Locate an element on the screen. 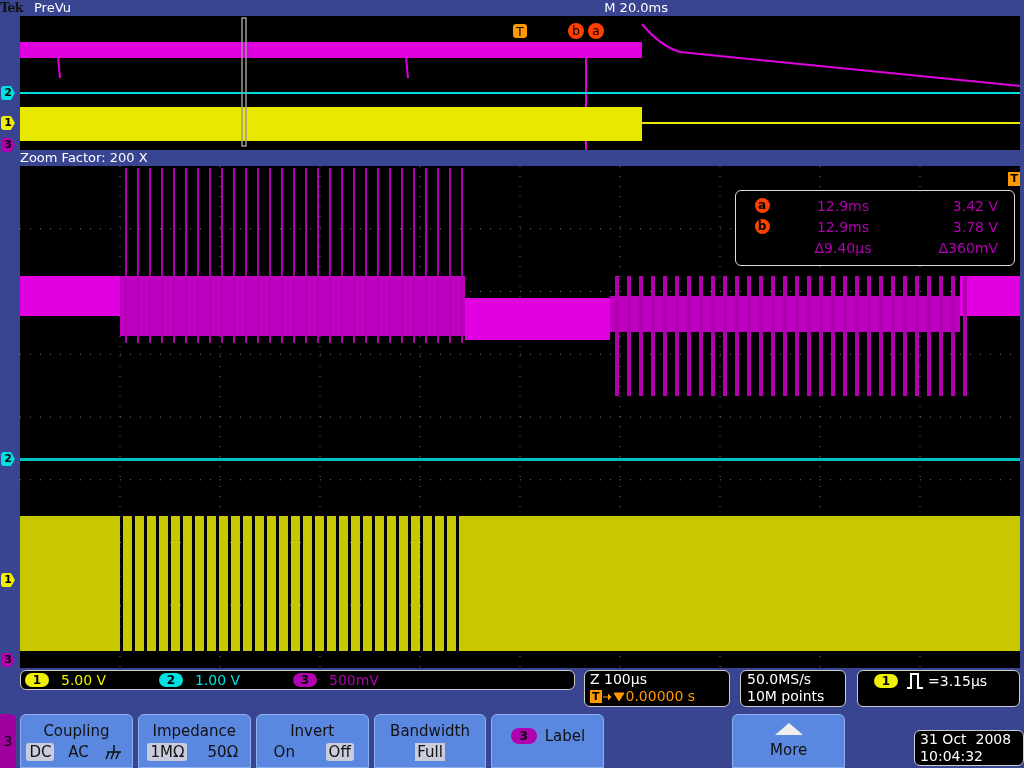  trigger-position: 0.00000 s is located at coordinates (660, 696).